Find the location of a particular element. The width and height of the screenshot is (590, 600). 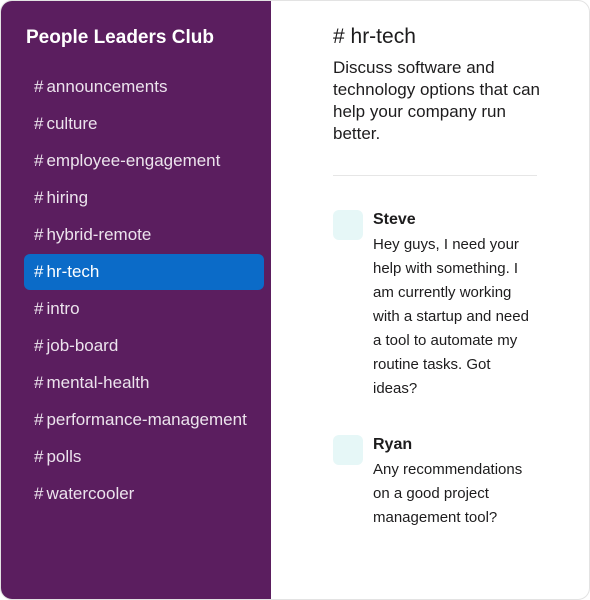

sidebar-item-label: polls is located at coordinates (64, 456).